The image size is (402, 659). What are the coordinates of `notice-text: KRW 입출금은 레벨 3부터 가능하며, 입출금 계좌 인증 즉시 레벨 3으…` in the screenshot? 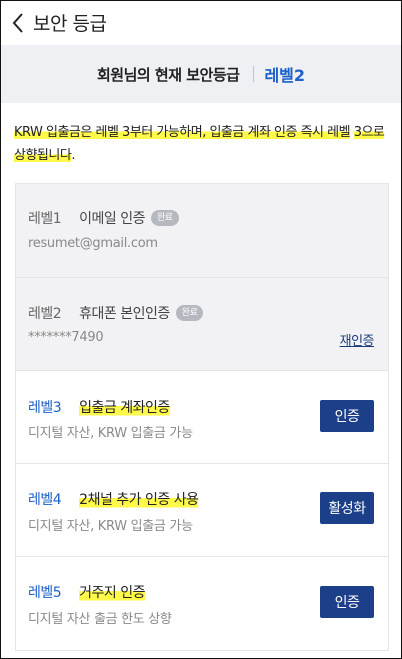 It's located at (203, 144).